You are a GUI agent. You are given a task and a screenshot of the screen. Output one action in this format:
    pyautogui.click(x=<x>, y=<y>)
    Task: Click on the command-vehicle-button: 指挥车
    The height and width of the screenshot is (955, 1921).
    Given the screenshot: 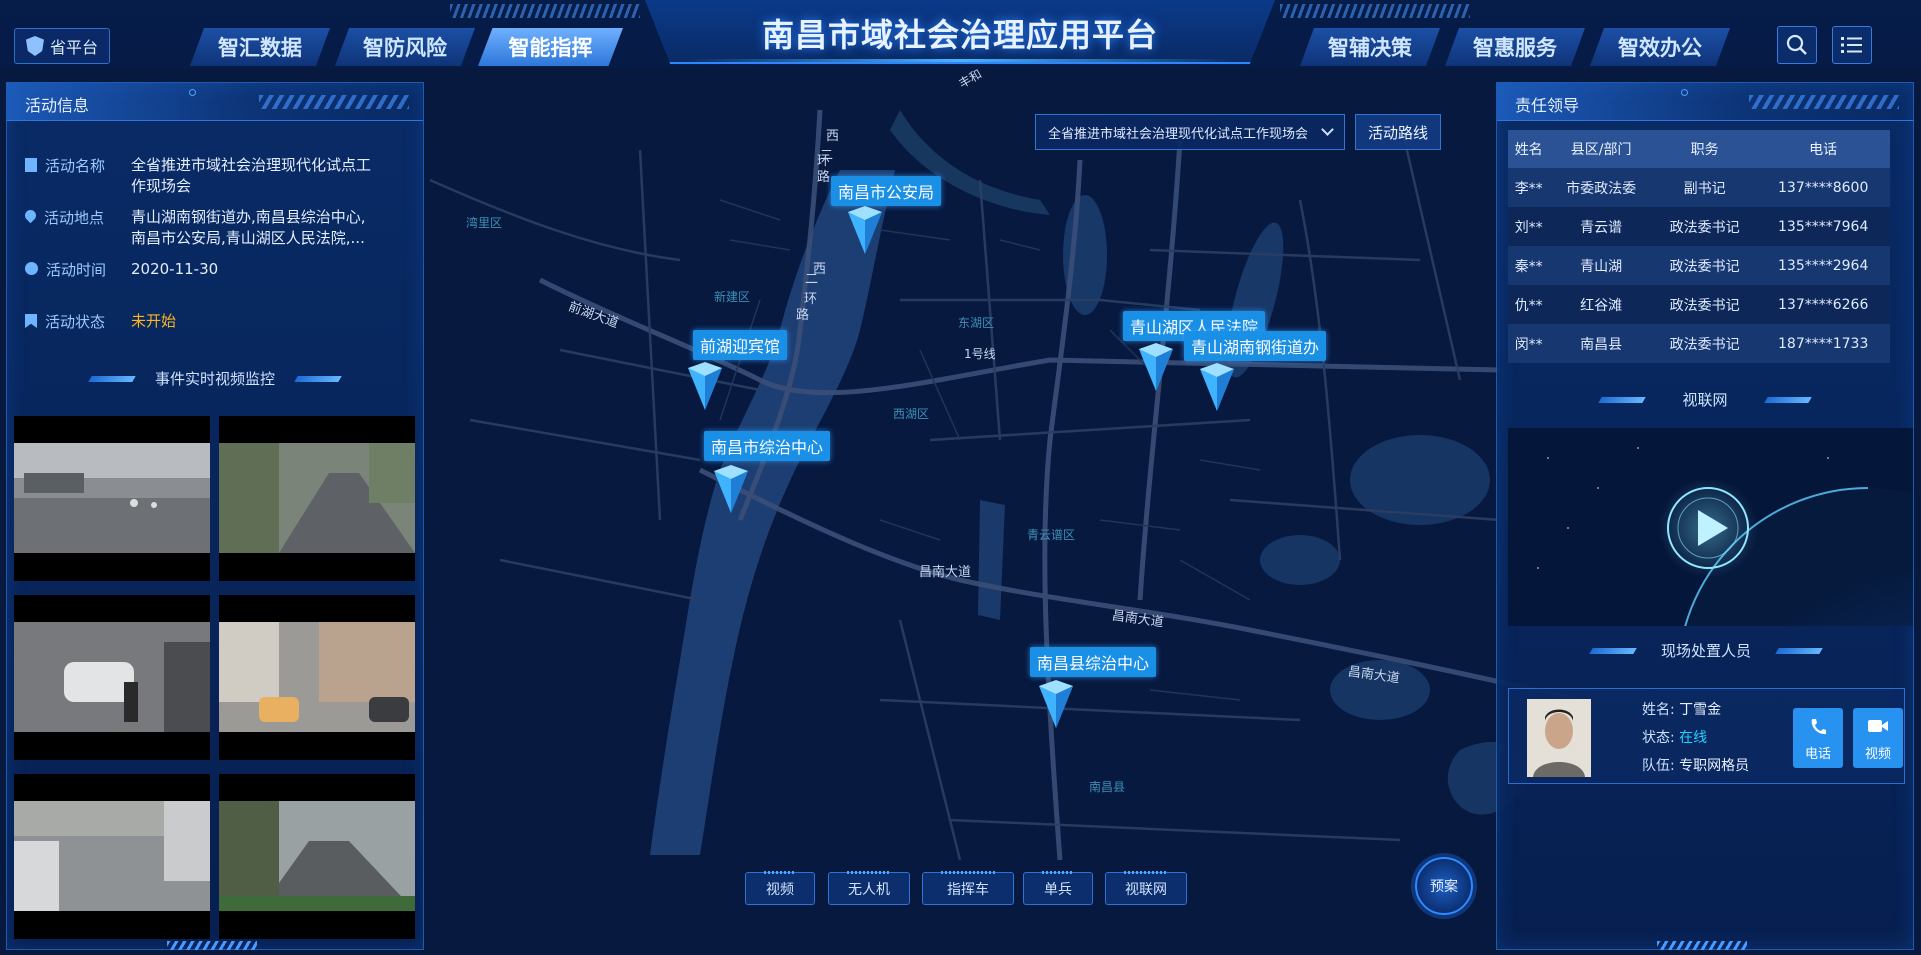 What is the action you would take?
    pyautogui.click(x=968, y=888)
    